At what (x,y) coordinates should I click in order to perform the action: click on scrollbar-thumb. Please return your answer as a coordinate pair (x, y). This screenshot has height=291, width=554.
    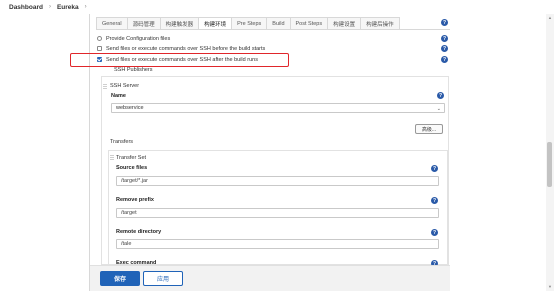
    Looking at the image, I should click on (549, 164).